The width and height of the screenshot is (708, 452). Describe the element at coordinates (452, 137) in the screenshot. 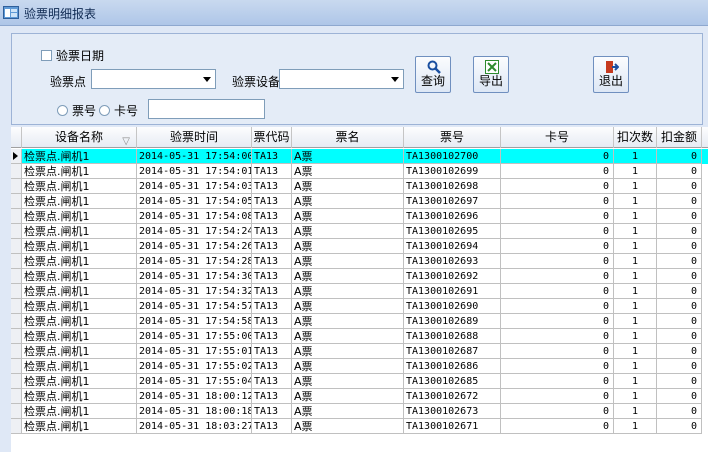

I see `column-ticket-no: 票号` at that location.